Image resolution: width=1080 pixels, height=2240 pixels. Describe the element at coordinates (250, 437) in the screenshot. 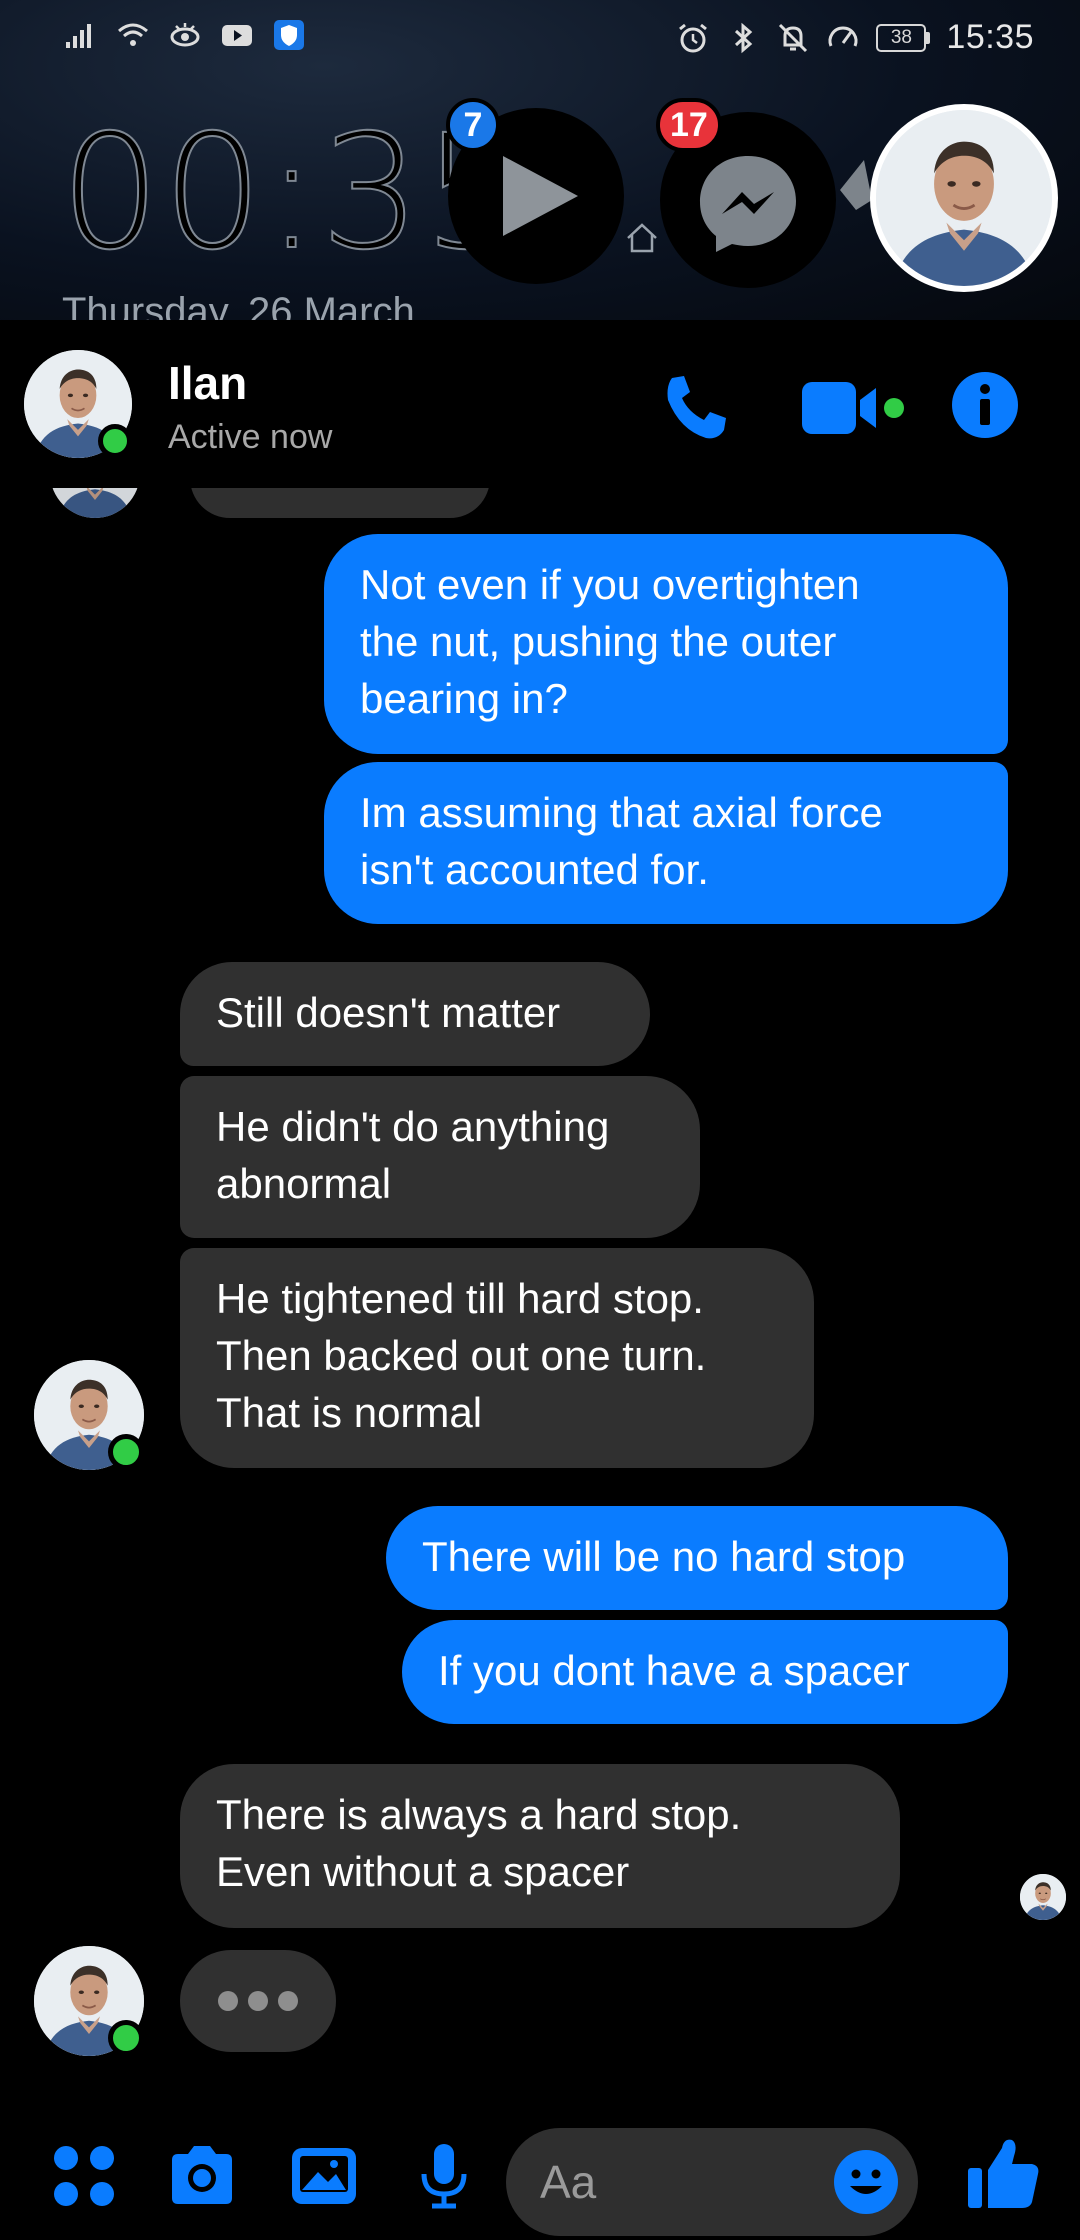

I see `contact-status: Active now` at that location.